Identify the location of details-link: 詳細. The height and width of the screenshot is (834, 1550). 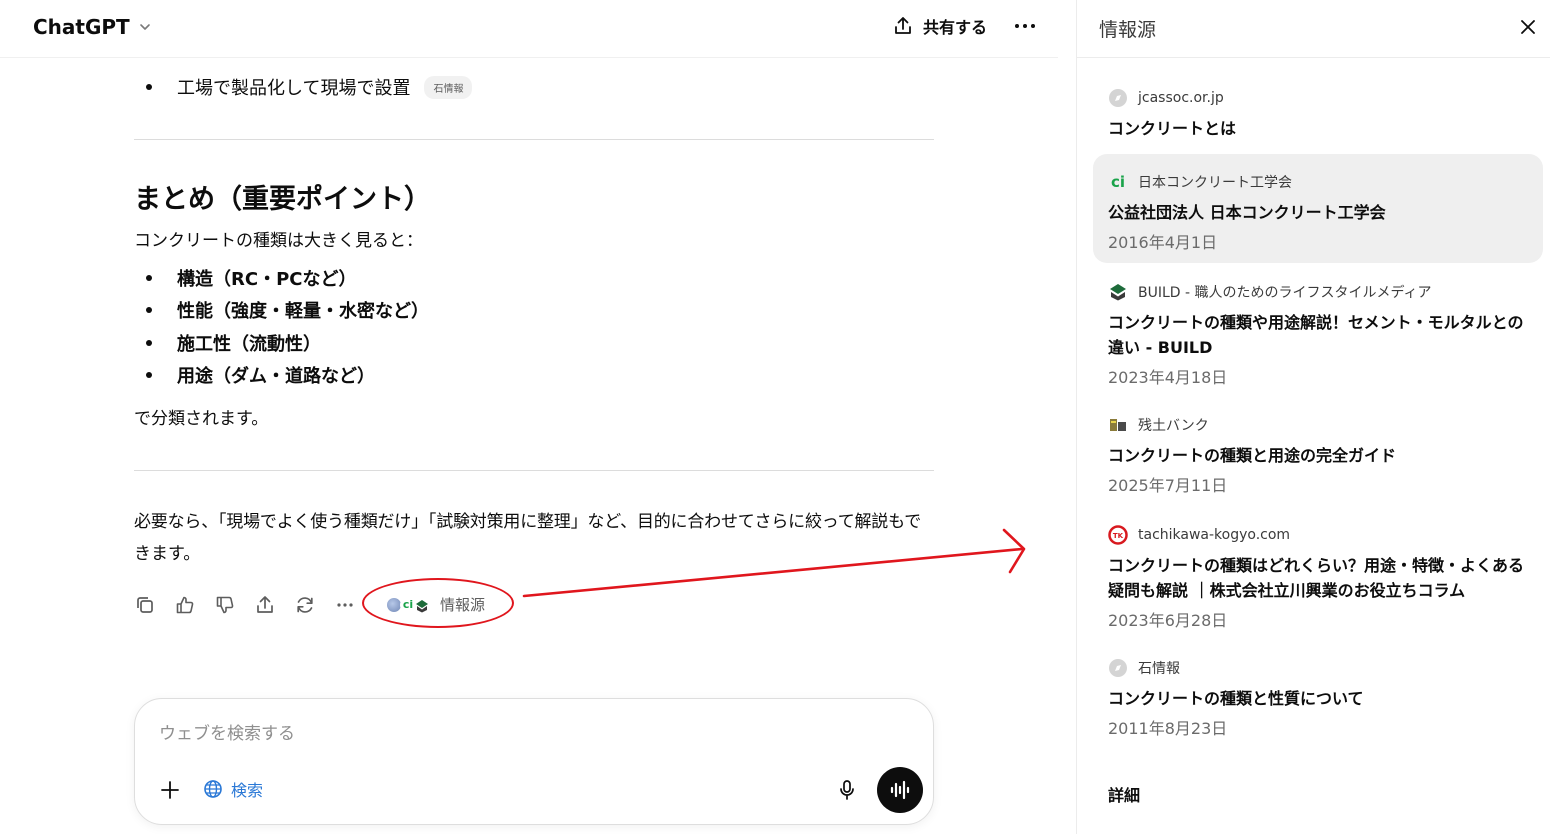
(1124, 794).